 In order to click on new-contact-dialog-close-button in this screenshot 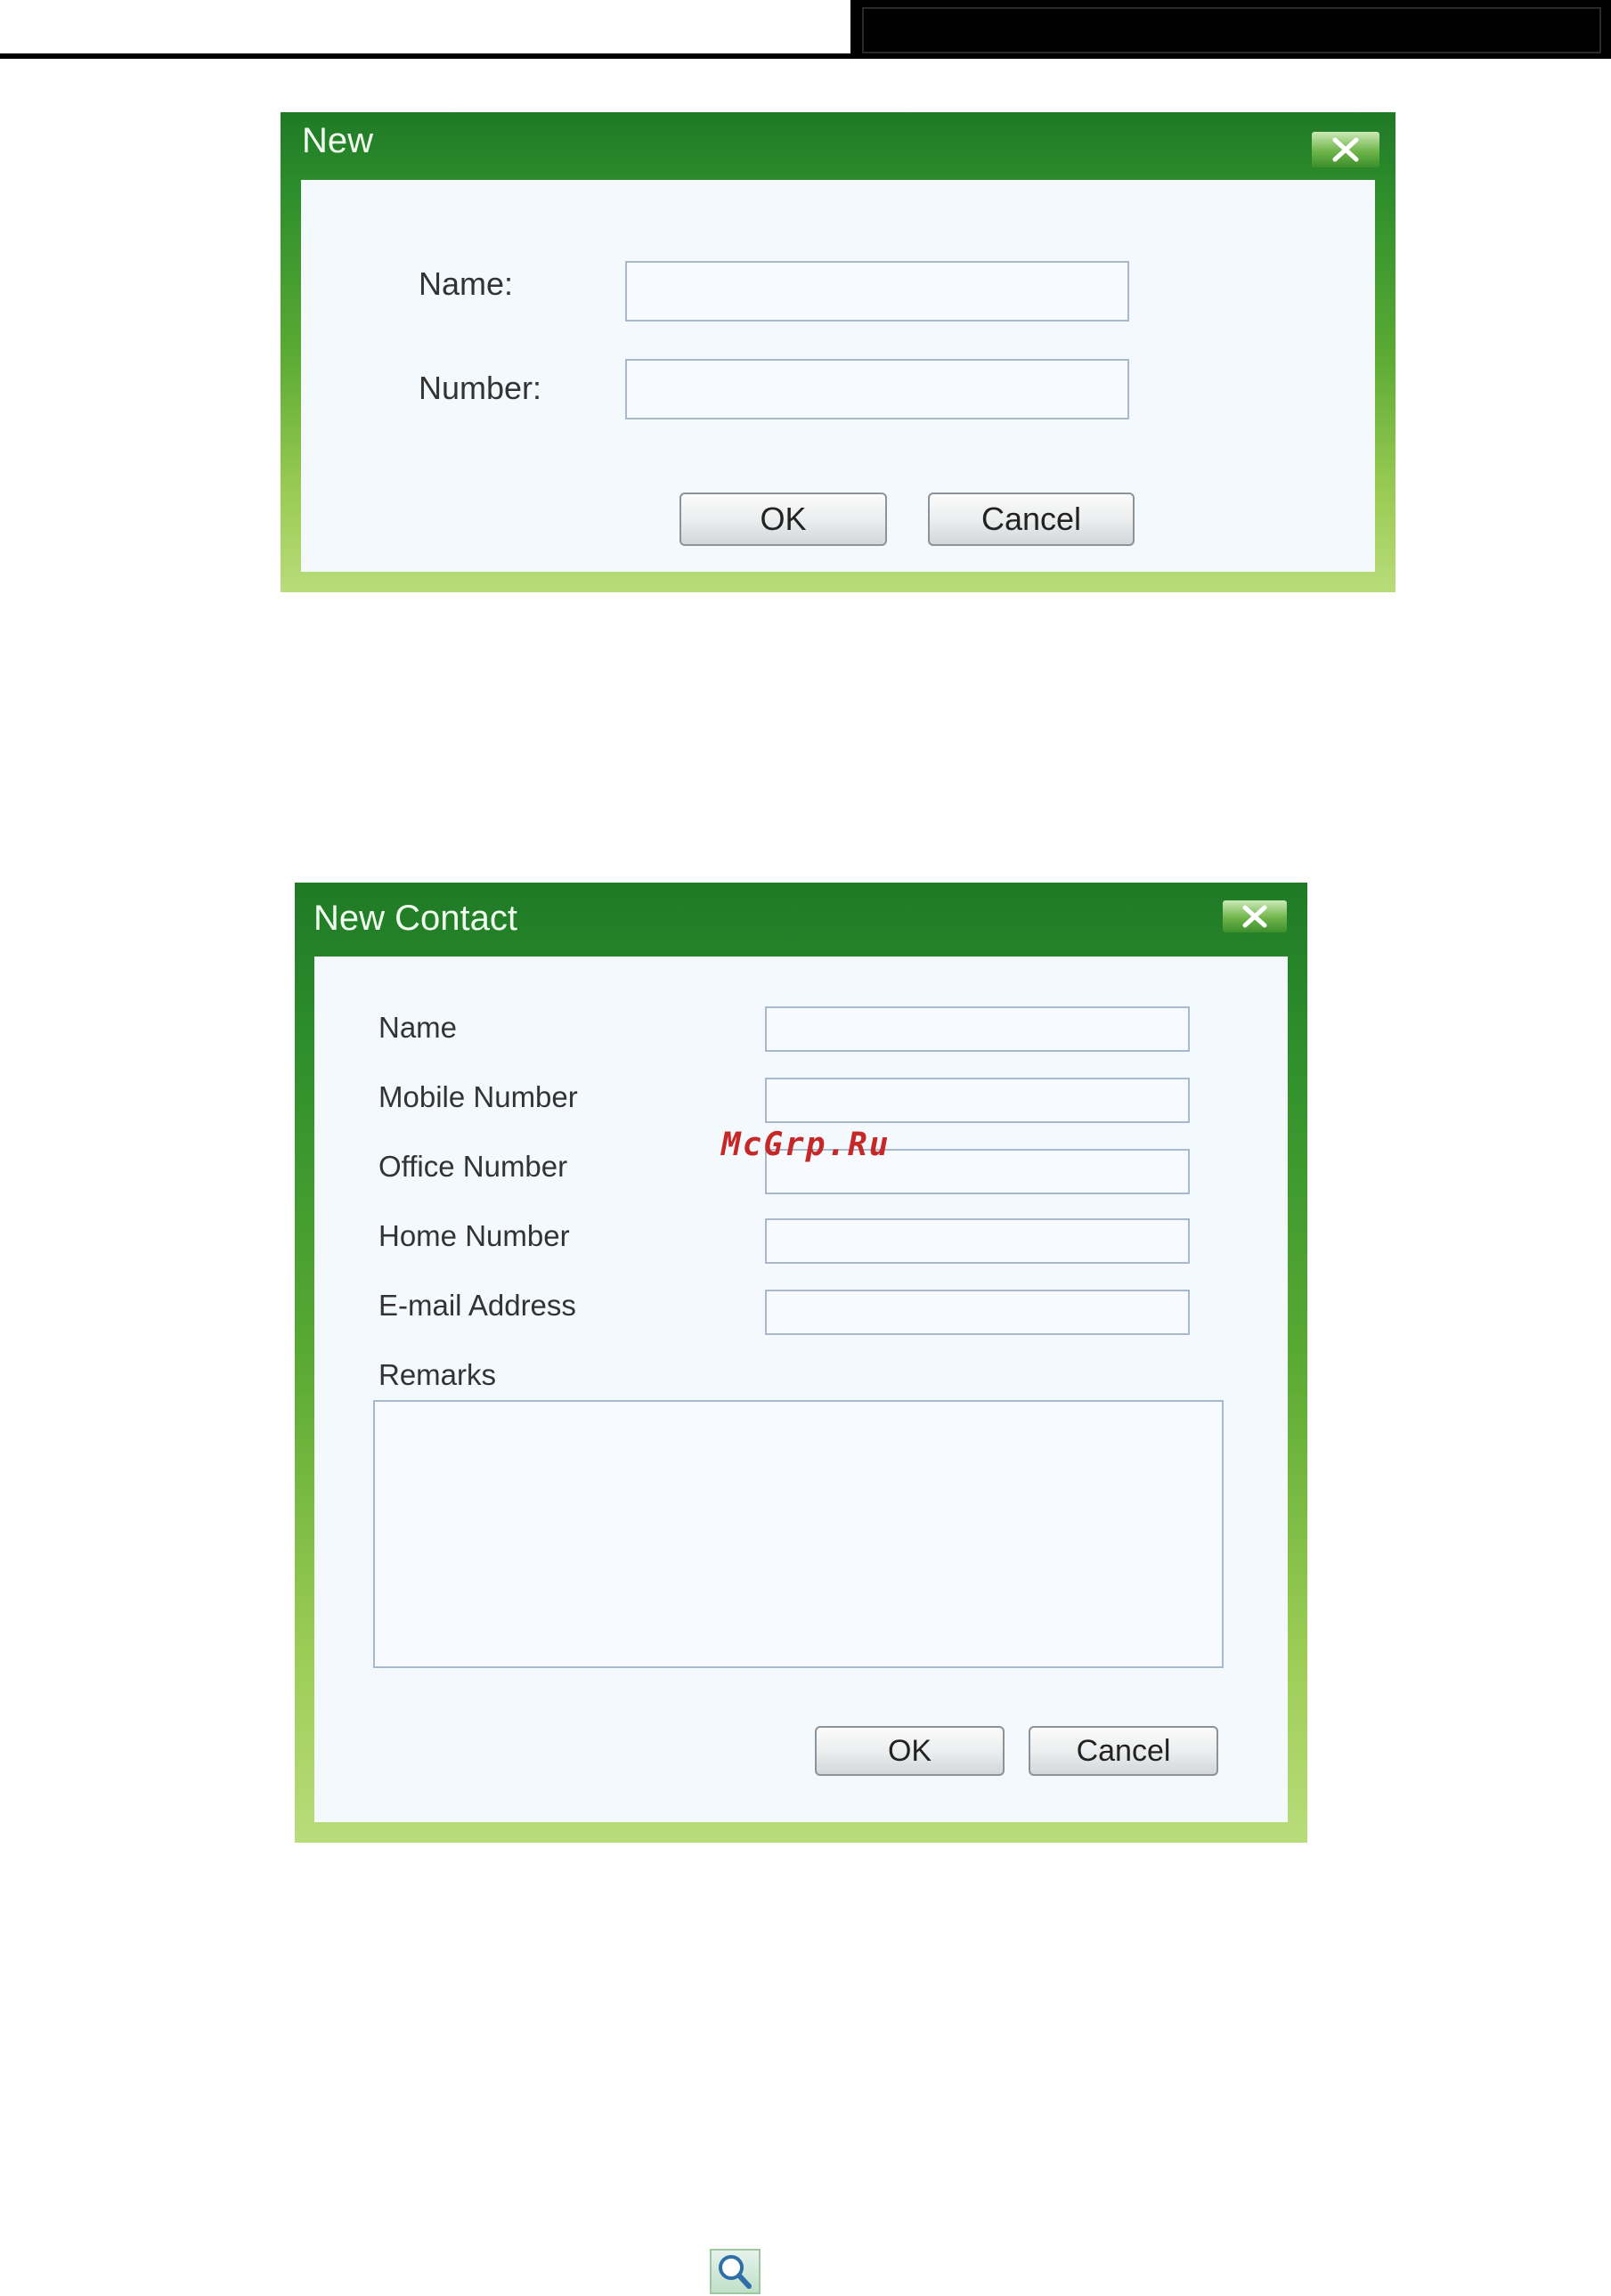, I will do `click(1255, 916)`.